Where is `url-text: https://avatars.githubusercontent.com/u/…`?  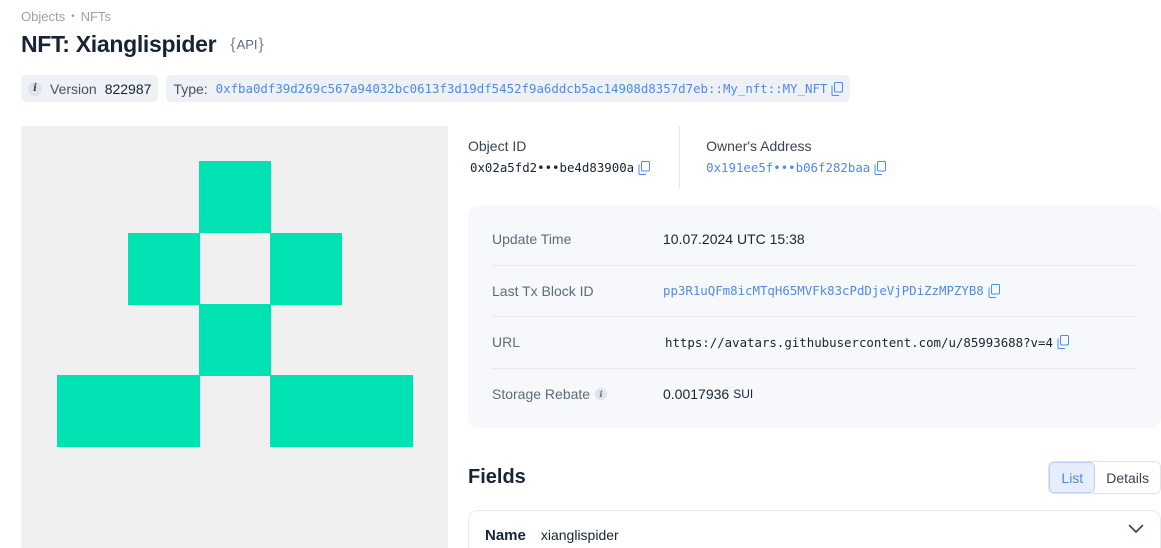 url-text: https://avatars.githubusercontent.com/u/… is located at coordinates (859, 342).